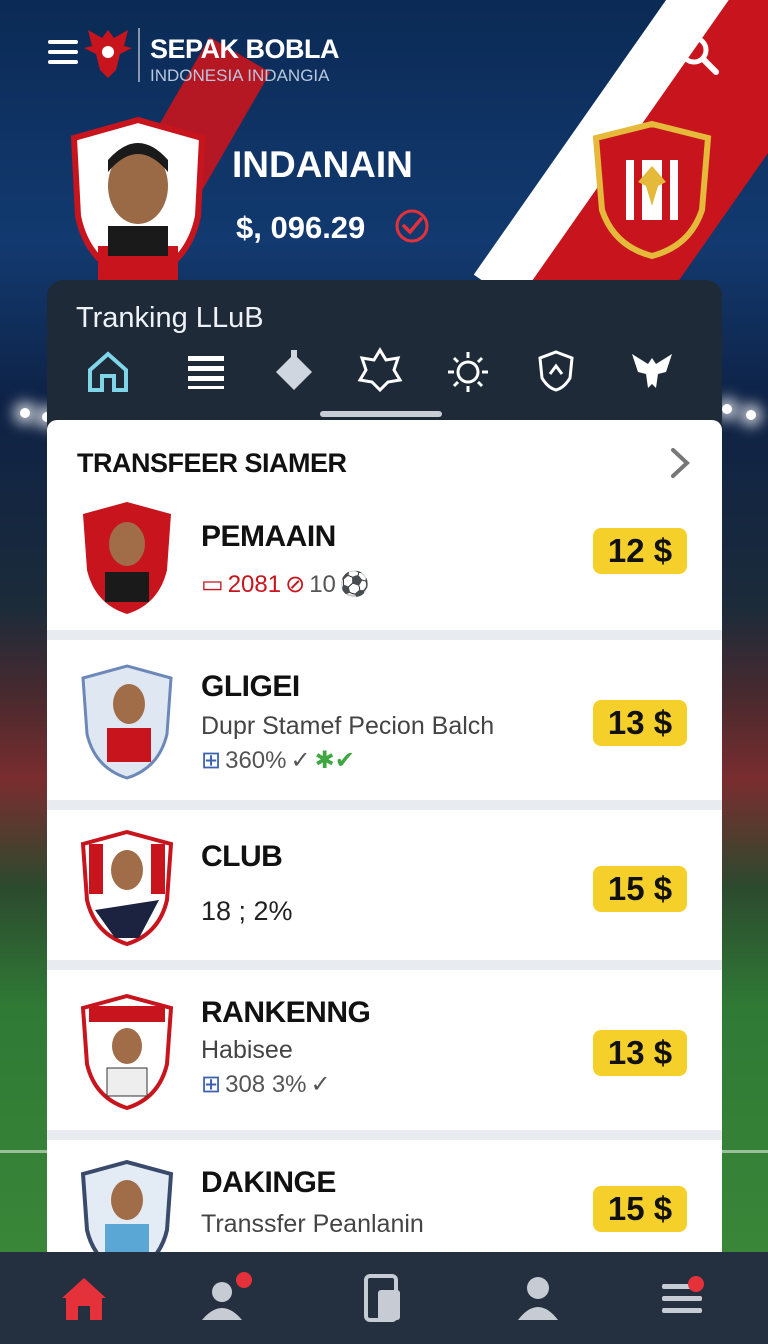 The height and width of the screenshot is (1344, 768). I want to click on row-meta: ⊞ 308 3% ✓, so click(266, 1084).